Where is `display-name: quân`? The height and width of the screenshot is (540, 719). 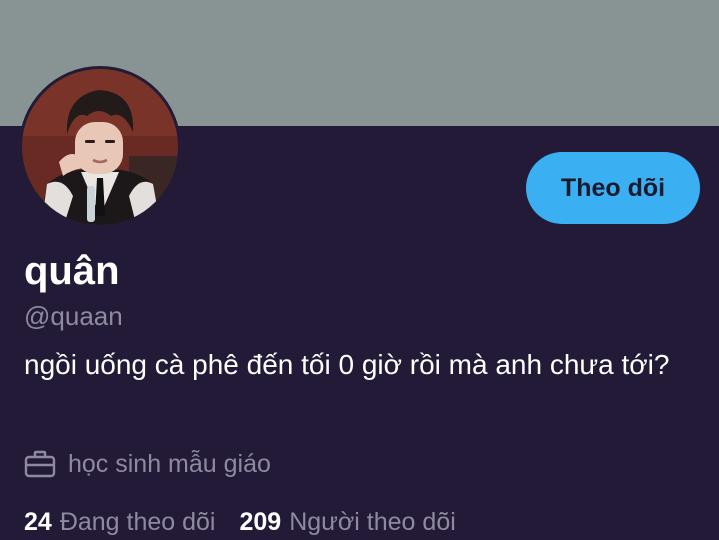 display-name: quân is located at coordinates (72, 271).